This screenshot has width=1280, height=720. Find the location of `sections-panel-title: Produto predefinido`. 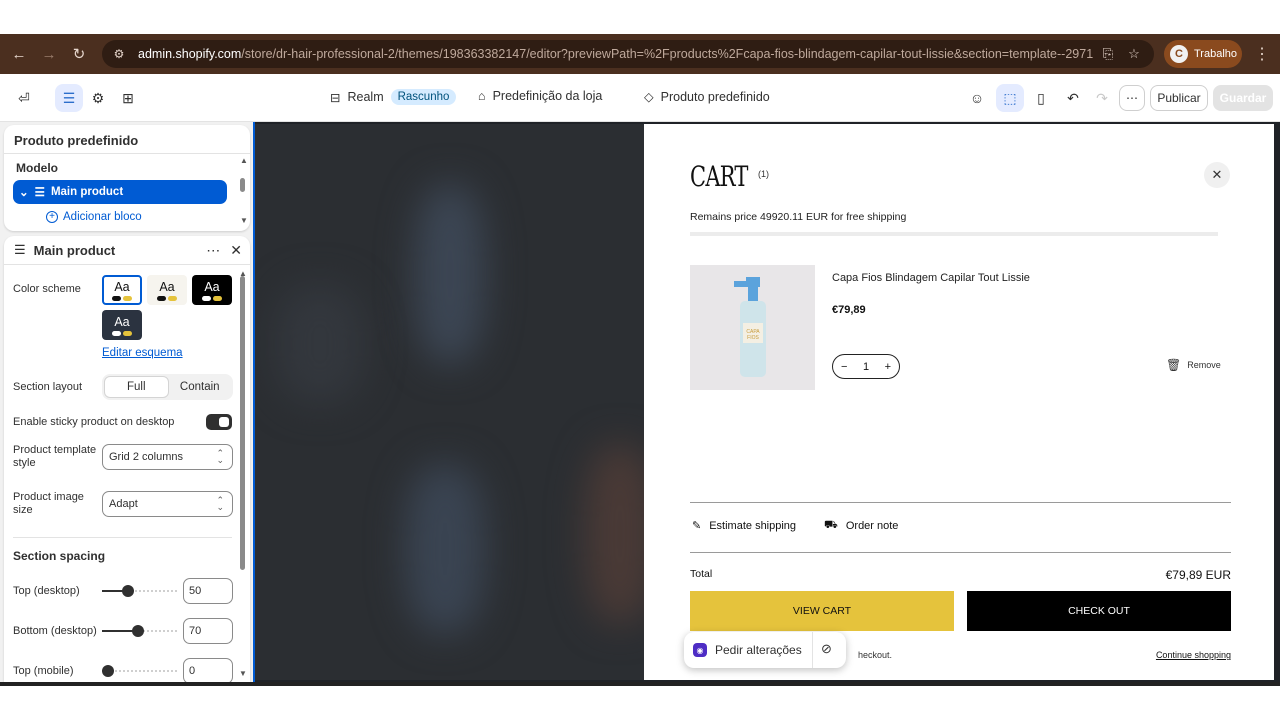

sections-panel-title: Produto predefinido is located at coordinates (127, 139).